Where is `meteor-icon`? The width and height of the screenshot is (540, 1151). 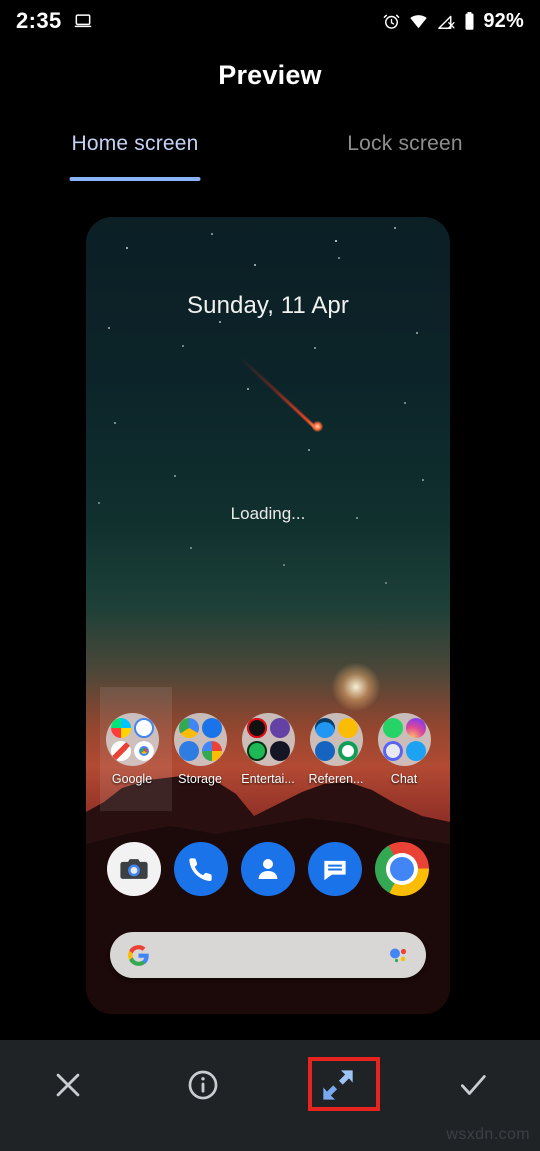
meteor-icon is located at coordinates (294, 411).